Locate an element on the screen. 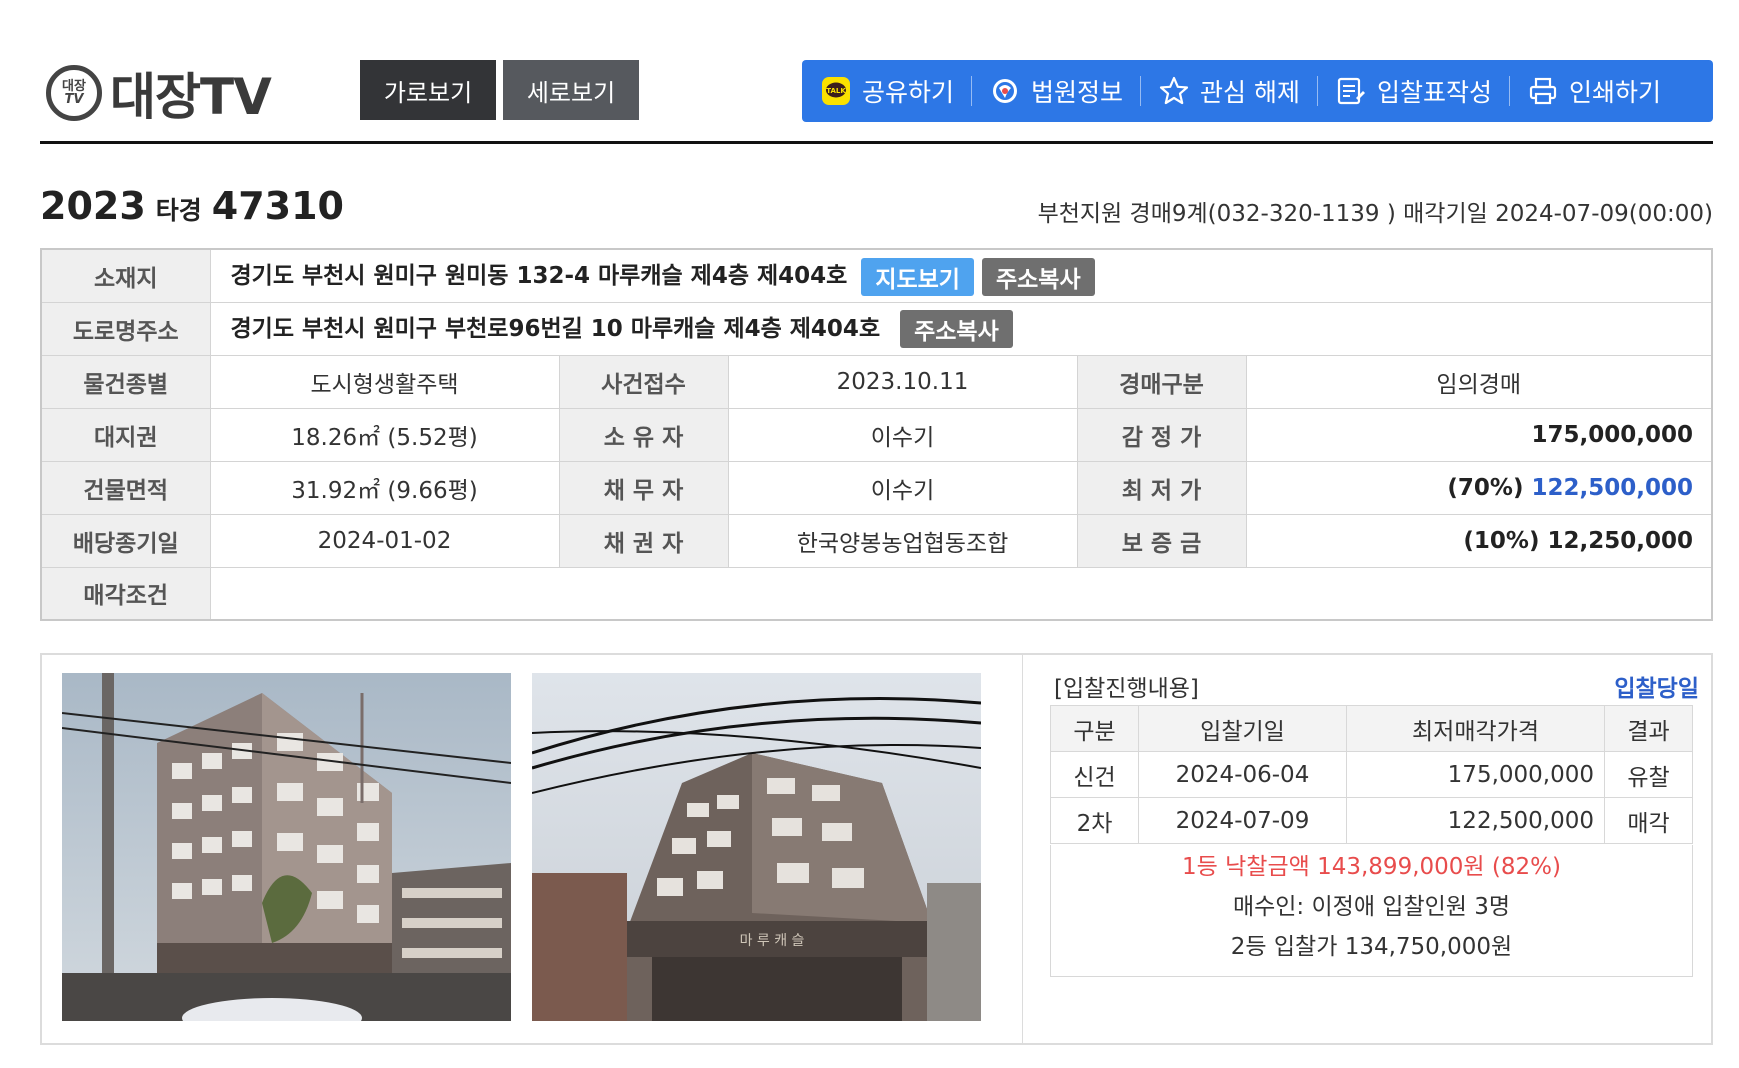 This screenshot has width=1739, height=1068. court-info-button: 법원정보 is located at coordinates (1056, 91).